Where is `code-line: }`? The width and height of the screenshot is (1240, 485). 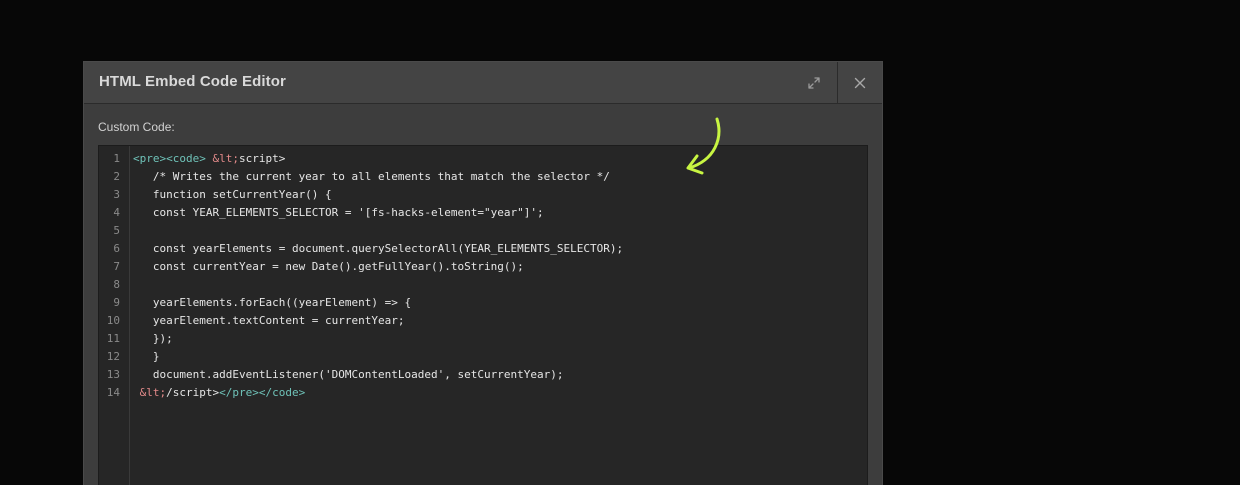 code-line: } is located at coordinates (500, 357).